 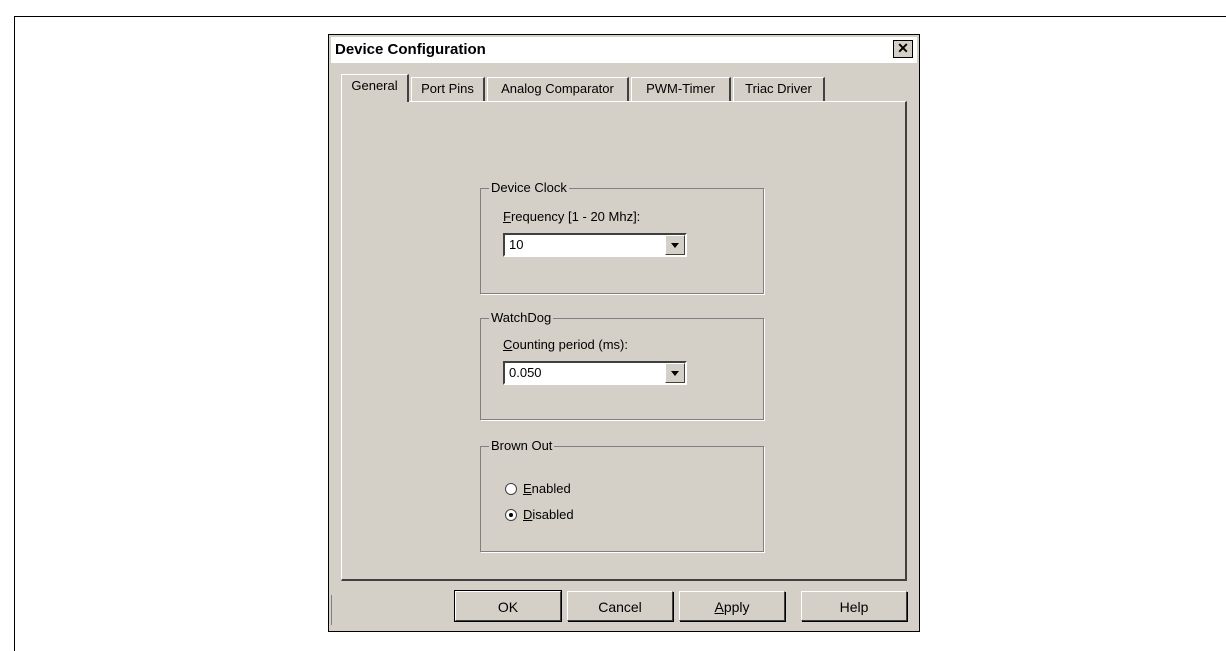 What do you see at coordinates (525, 372) in the screenshot?
I see `counting-period-value: 0.050` at bounding box center [525, 372].